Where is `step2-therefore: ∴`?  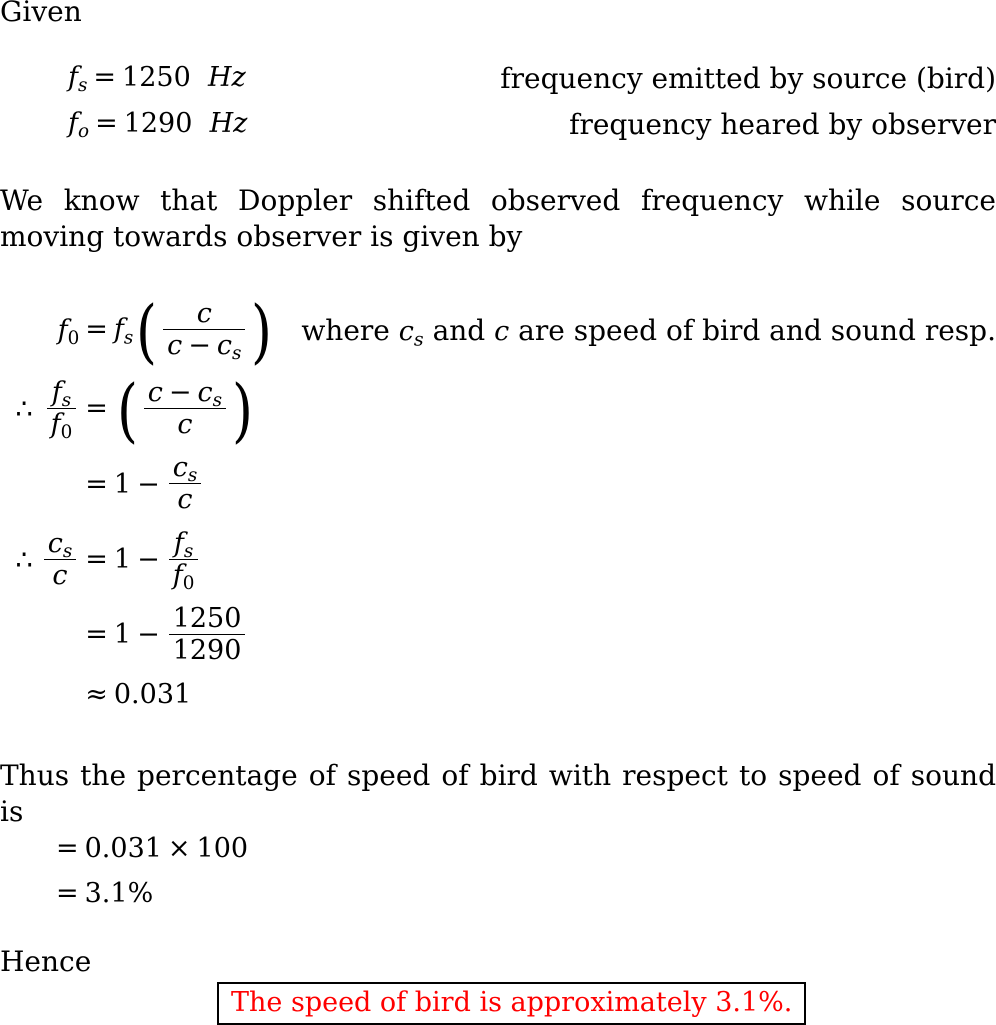 step2-therefore: ∴ is located at coordinates (24, 410).